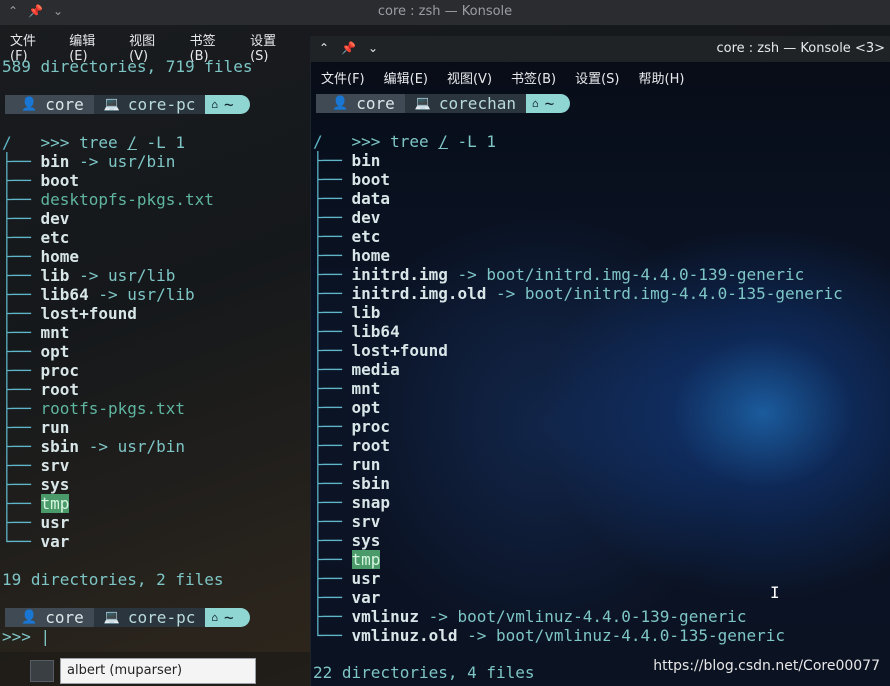 The height and width of the screenshot is (686, 890). Describe the element at coordinates (366, 312) in the screenshot. I see `entry-name: lib` at that location.